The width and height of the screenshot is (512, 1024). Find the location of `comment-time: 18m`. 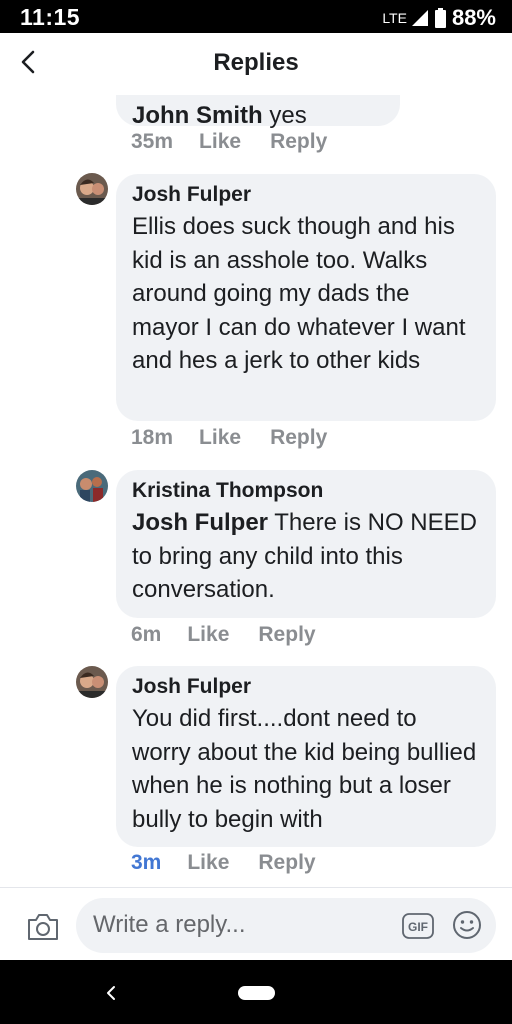

comment-time: 18m is located at coordinates (152, 437).